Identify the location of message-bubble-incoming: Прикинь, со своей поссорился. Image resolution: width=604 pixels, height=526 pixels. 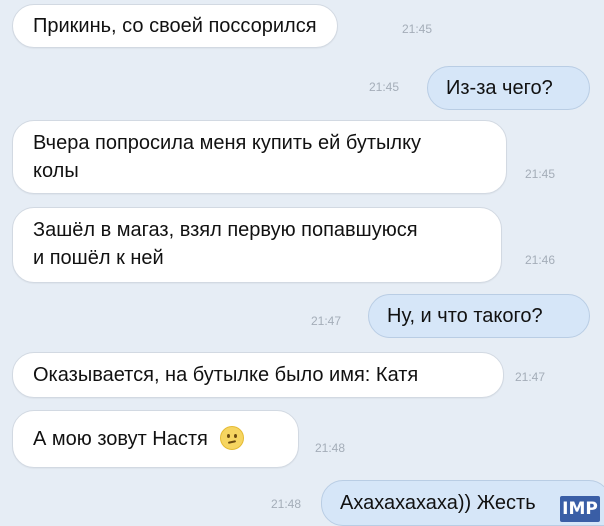
(175, 26).